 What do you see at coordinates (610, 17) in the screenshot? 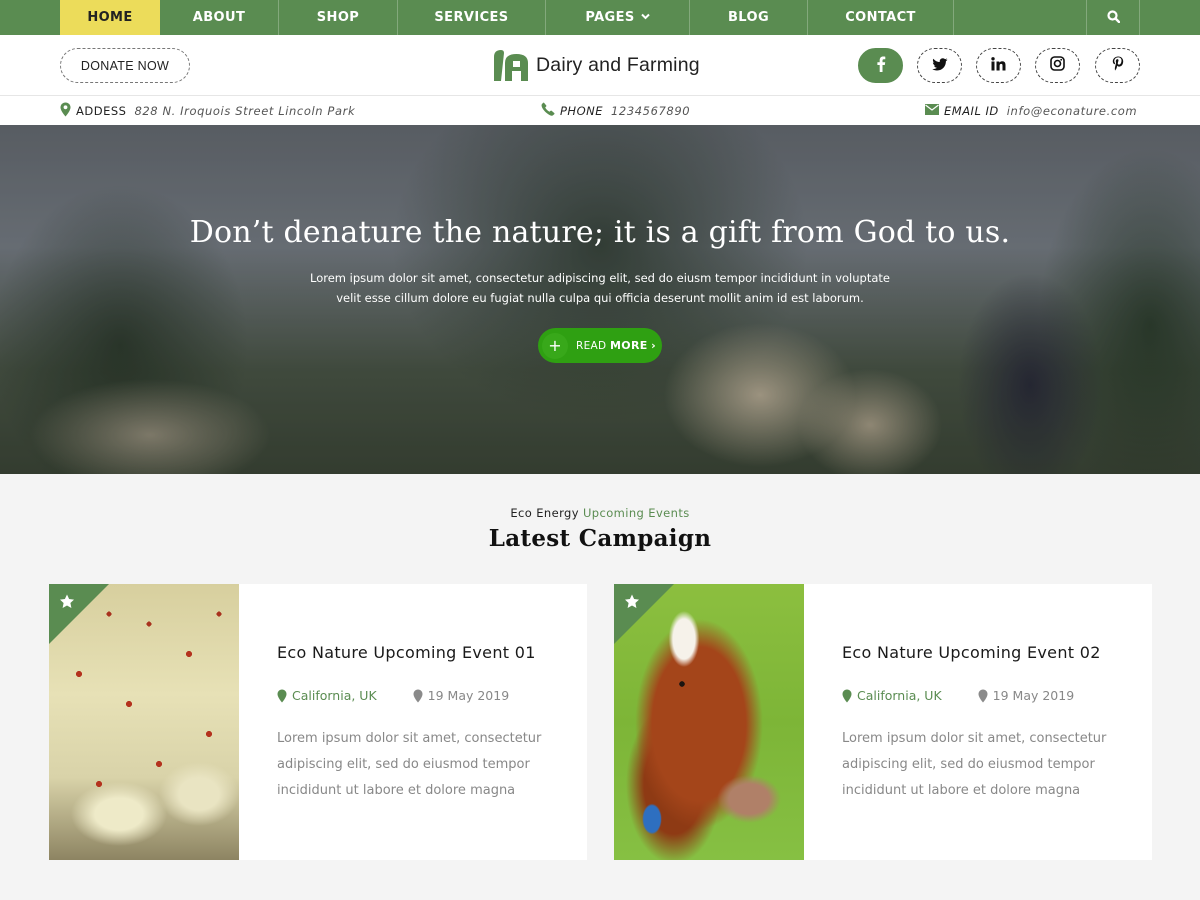
I see `nav-item-label: PAGES` at bounding box center [610, 17].